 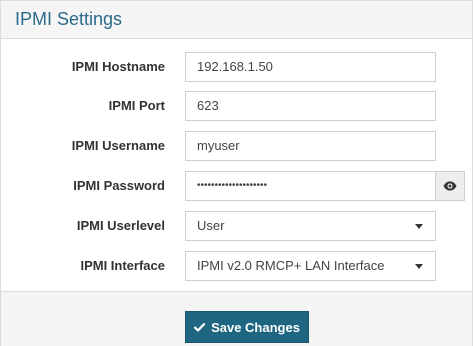 I want to click on hostname-input: 192.168.1.50, so click(x=310, y=67).